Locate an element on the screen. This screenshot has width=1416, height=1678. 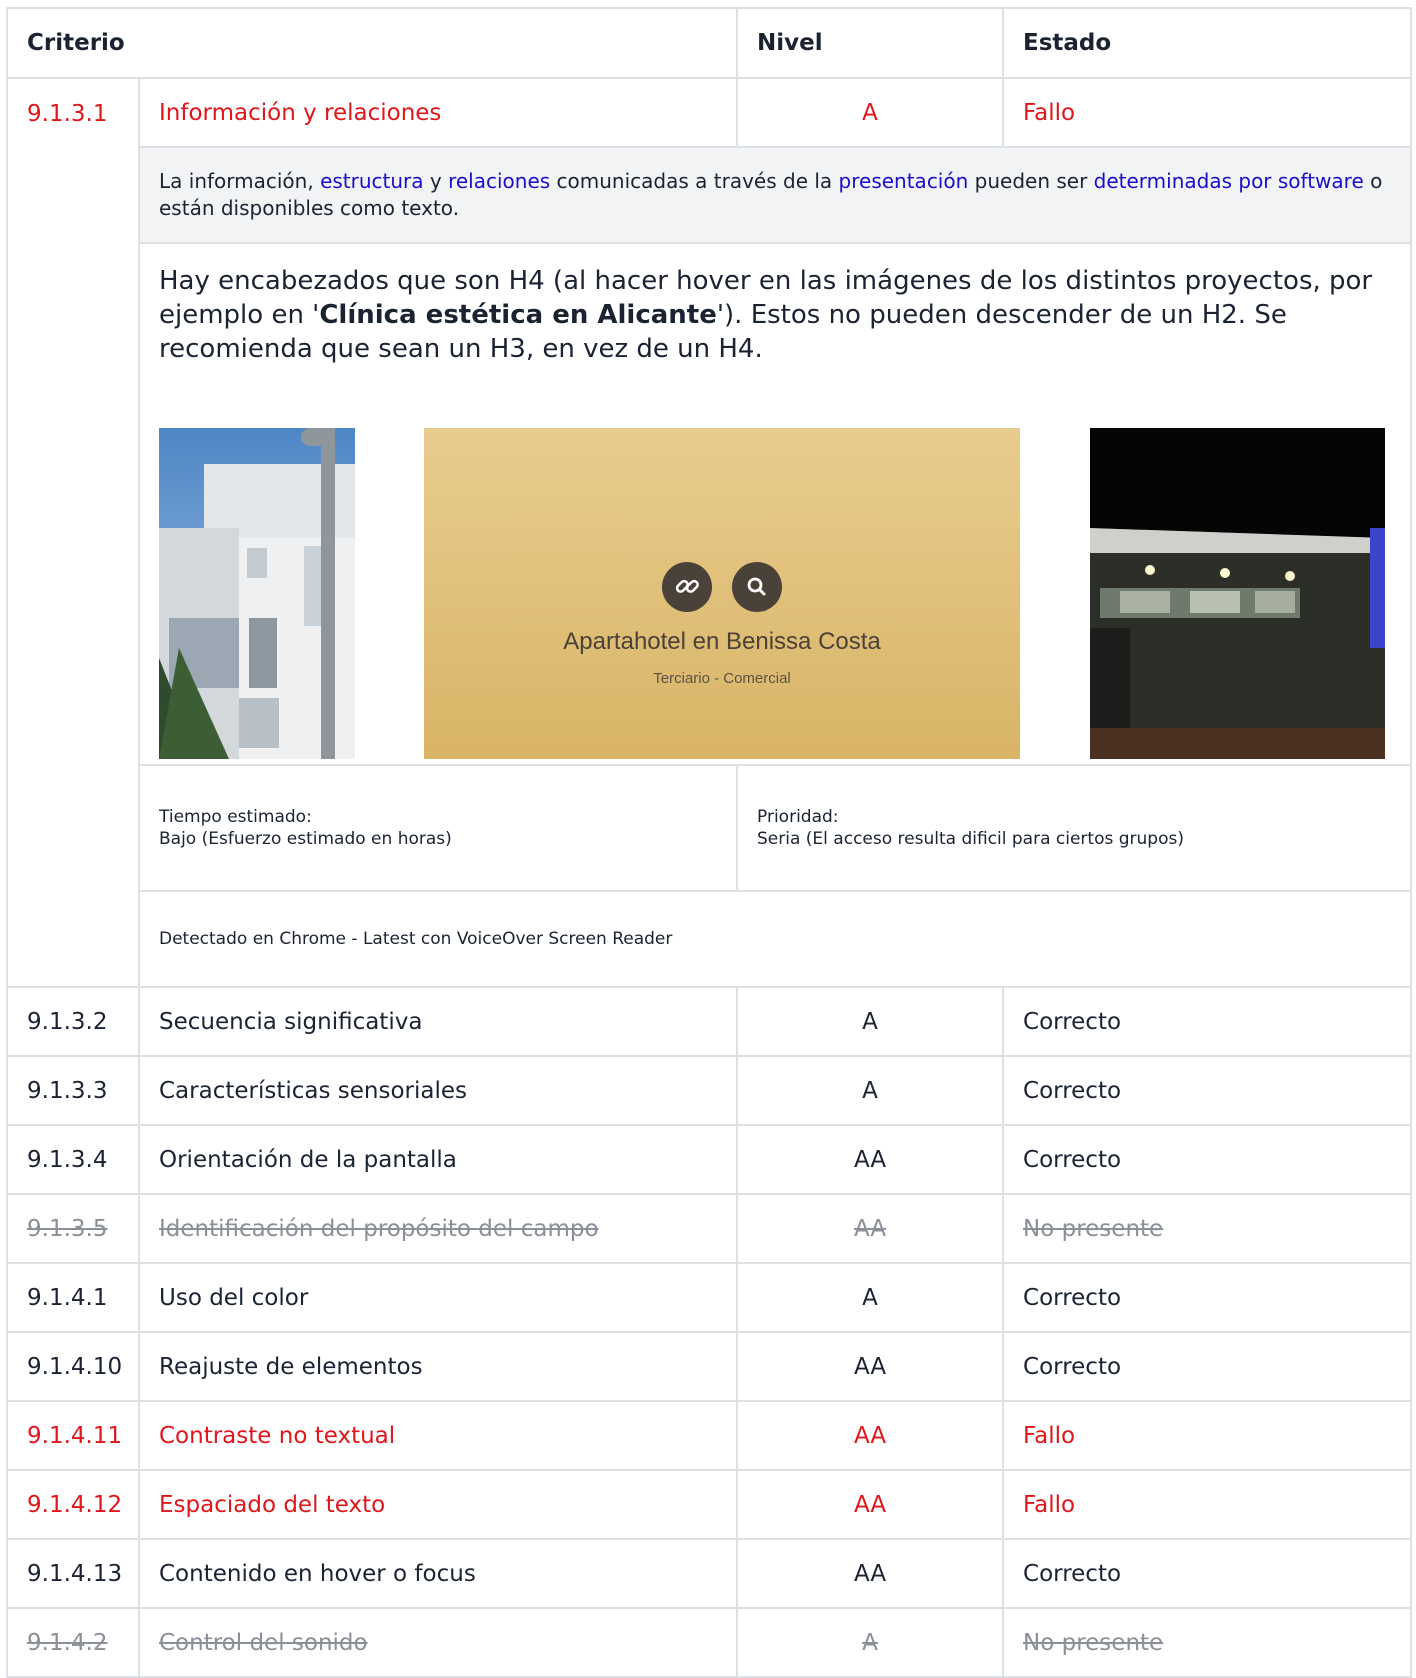
criterion-name: Uso del color is located at coordinates (438, 1297).